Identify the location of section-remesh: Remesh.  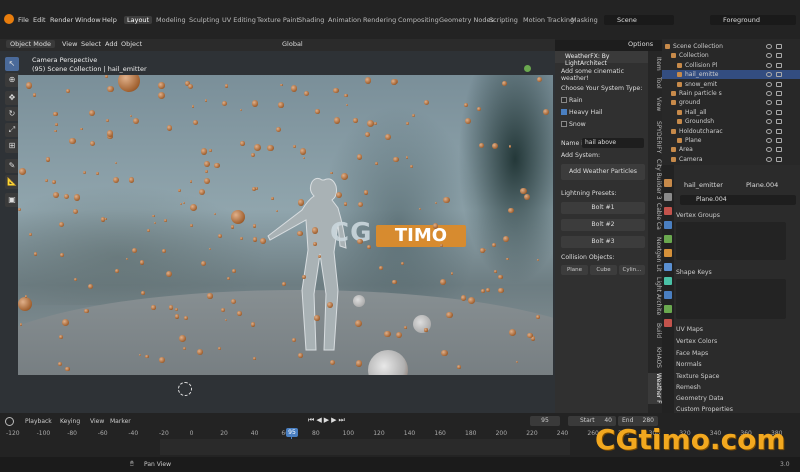
(688, 387).